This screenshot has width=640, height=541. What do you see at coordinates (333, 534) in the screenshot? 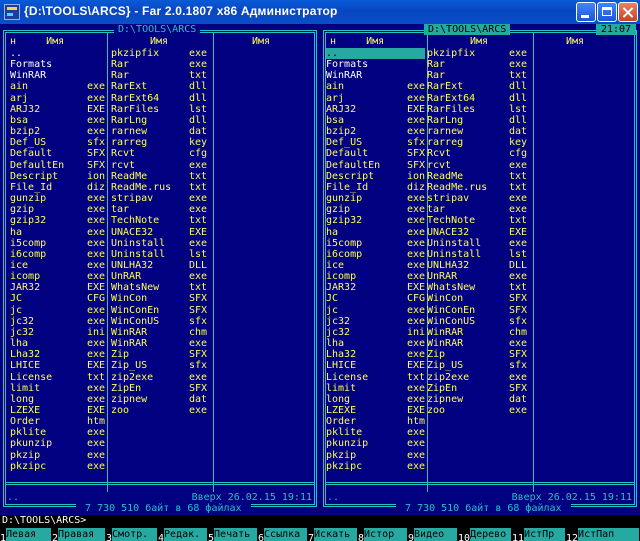
I see `fkey-7: 7Искать` at bounding box center [333, 534].